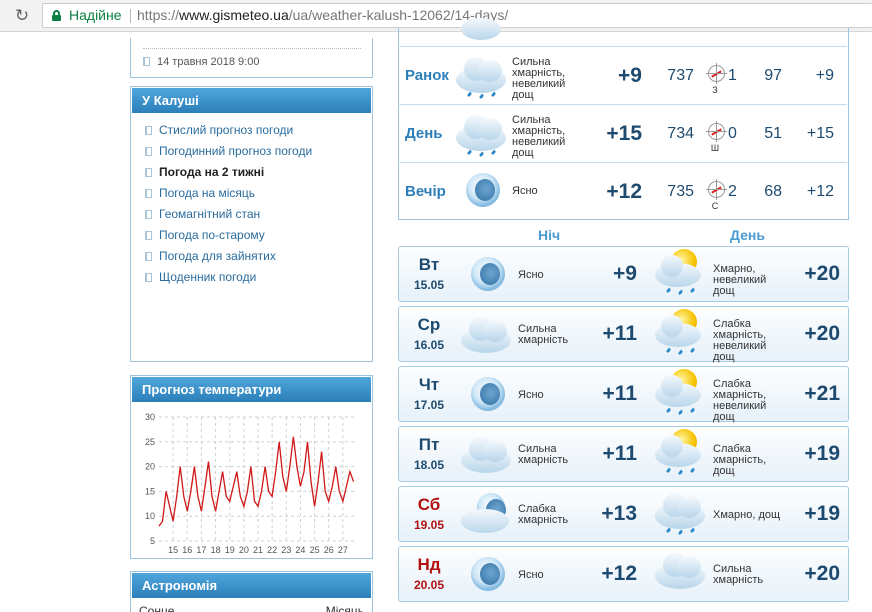  I want to click on lock-icon, so click(56, 15).